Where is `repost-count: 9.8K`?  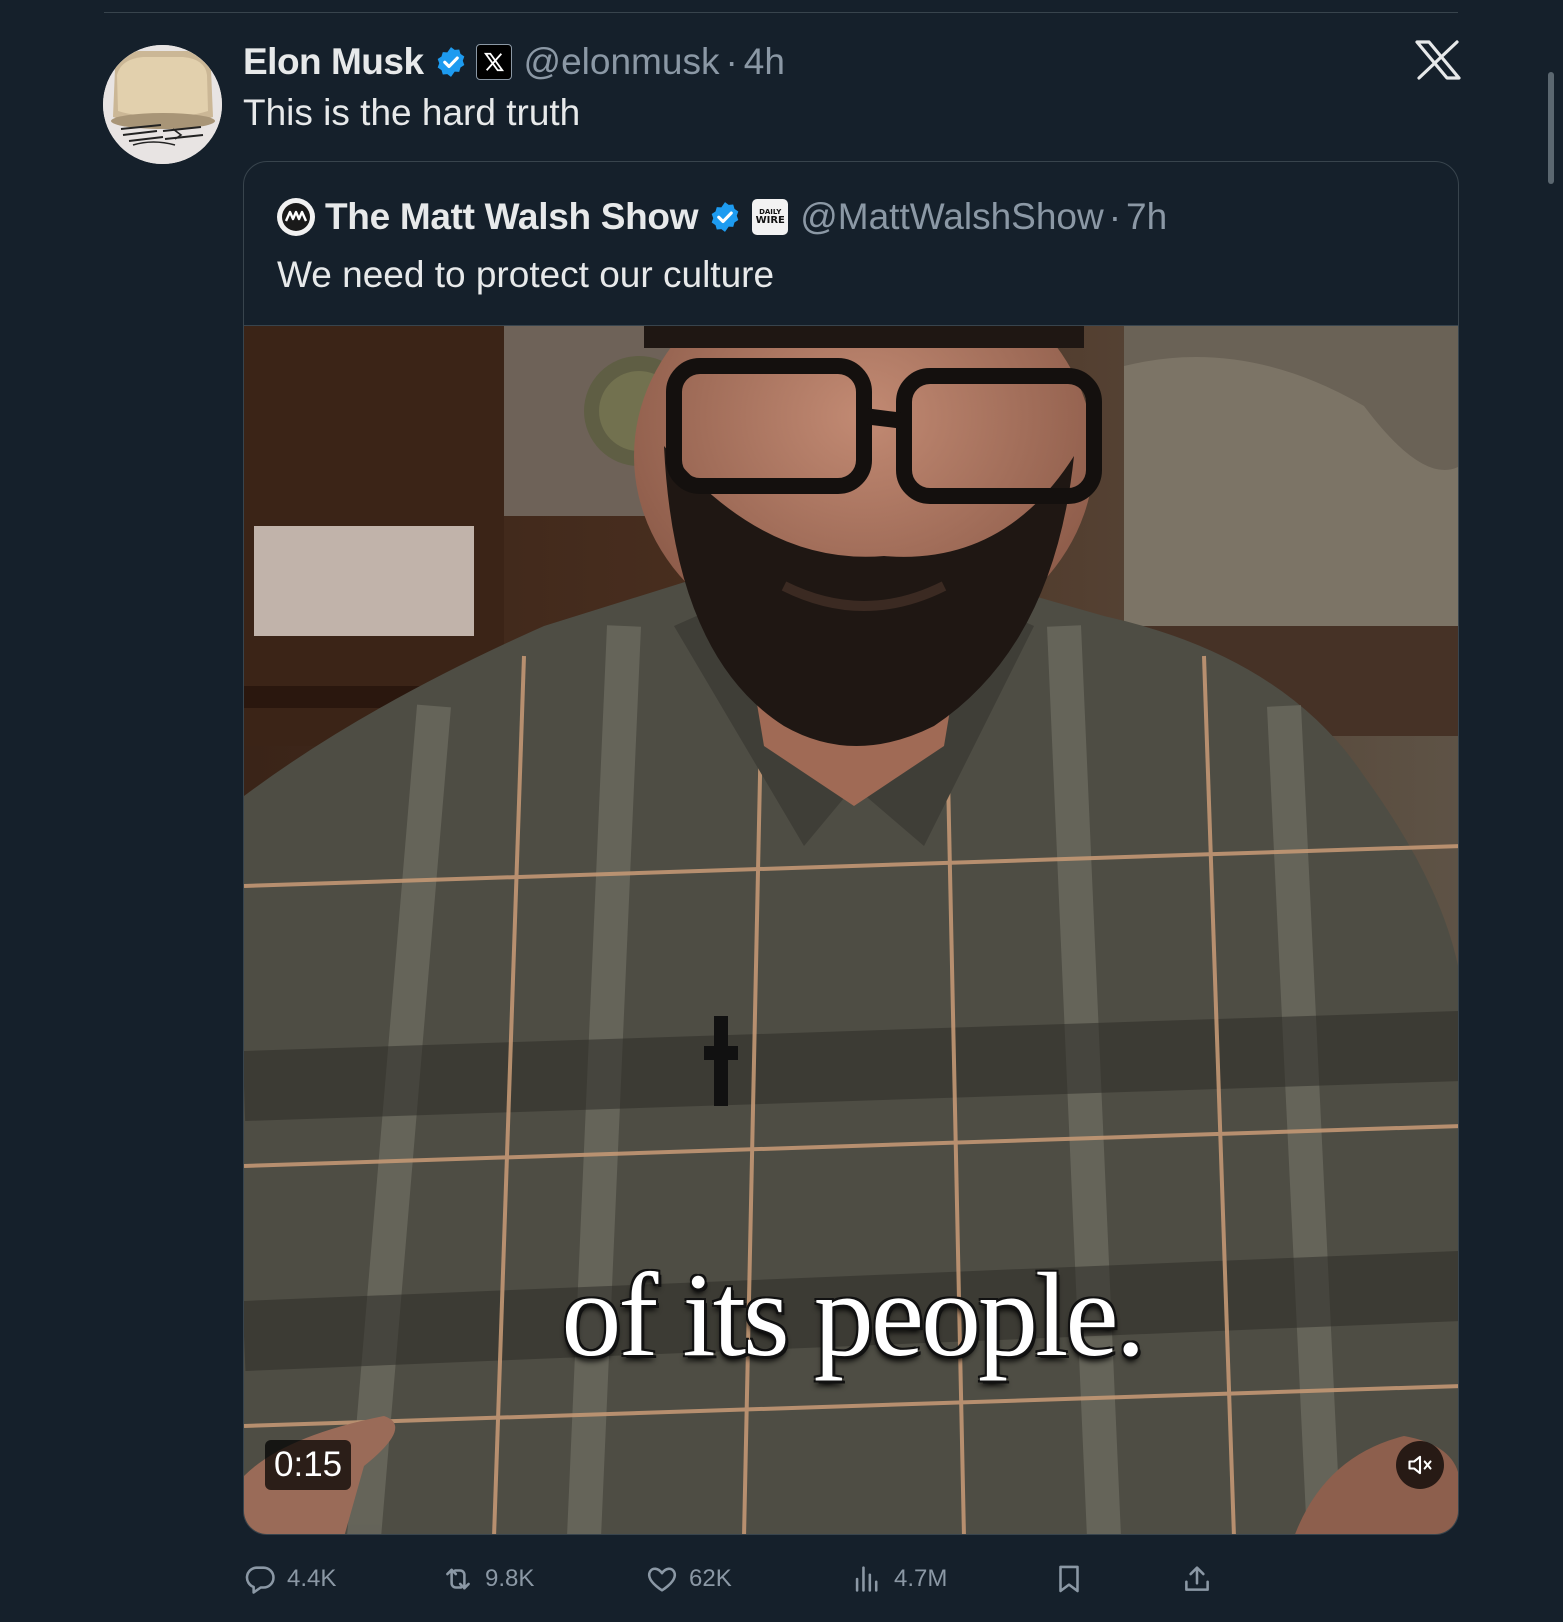 repost-count: 9.8K is located at coordinates (510, 1578).